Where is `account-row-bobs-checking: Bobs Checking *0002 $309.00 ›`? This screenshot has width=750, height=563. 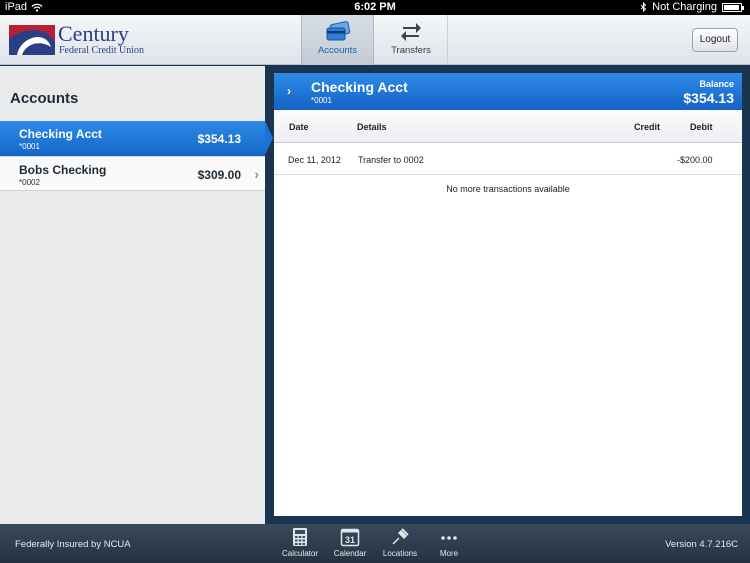
account-row-bobs-checking: Bobs Checking *0002 $309.00 › is located at coordinates (132, 173).